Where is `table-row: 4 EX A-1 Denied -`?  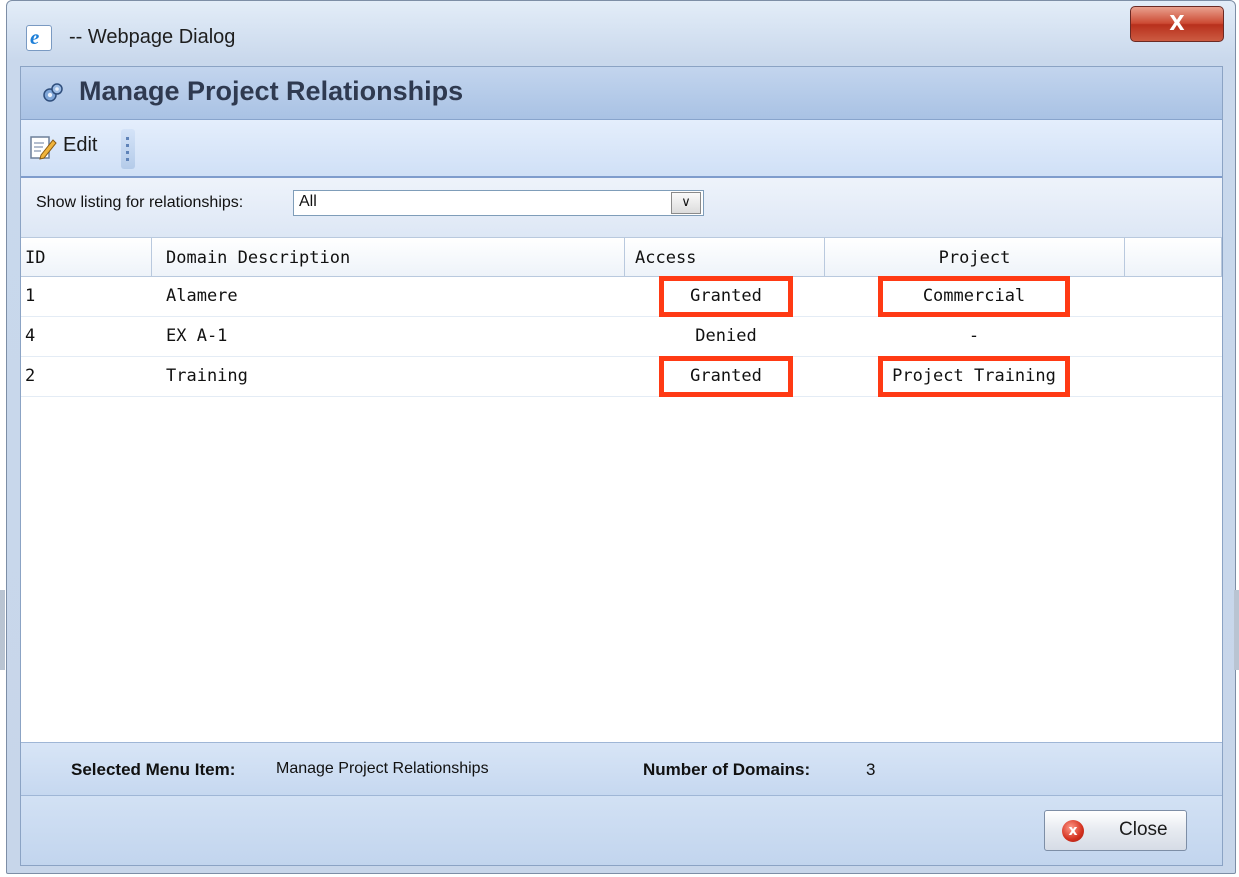 table-row: 4 EX A-1 Denied - is located at coordinates (621, 337).